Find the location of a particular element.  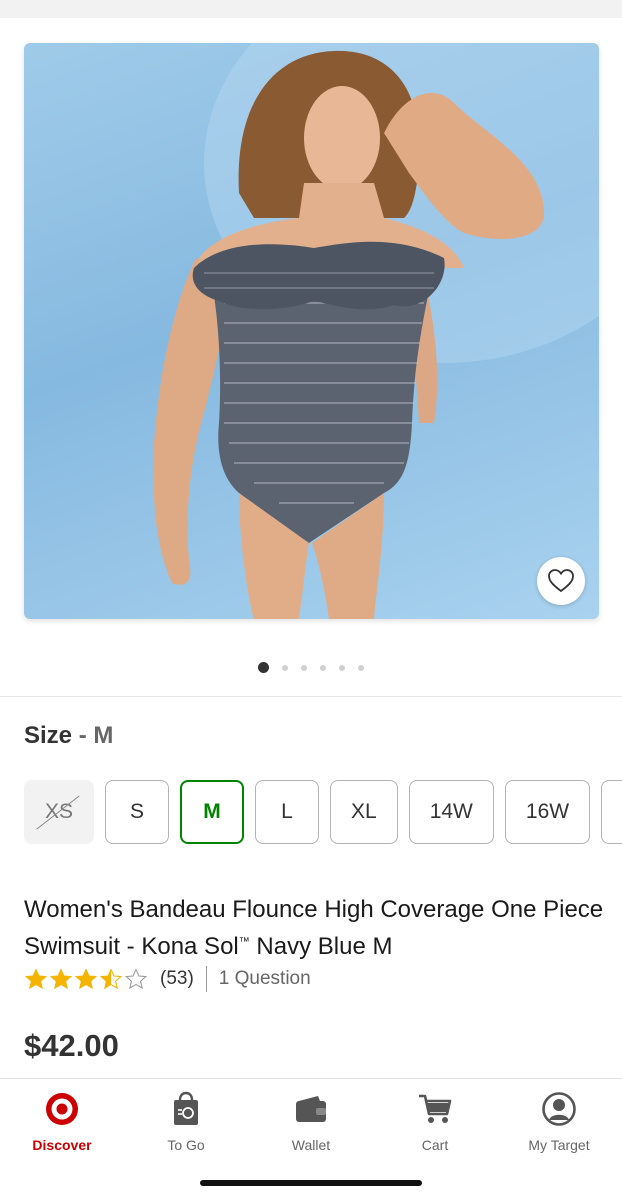

wallet-icon is located at coordinates (311, 1109).